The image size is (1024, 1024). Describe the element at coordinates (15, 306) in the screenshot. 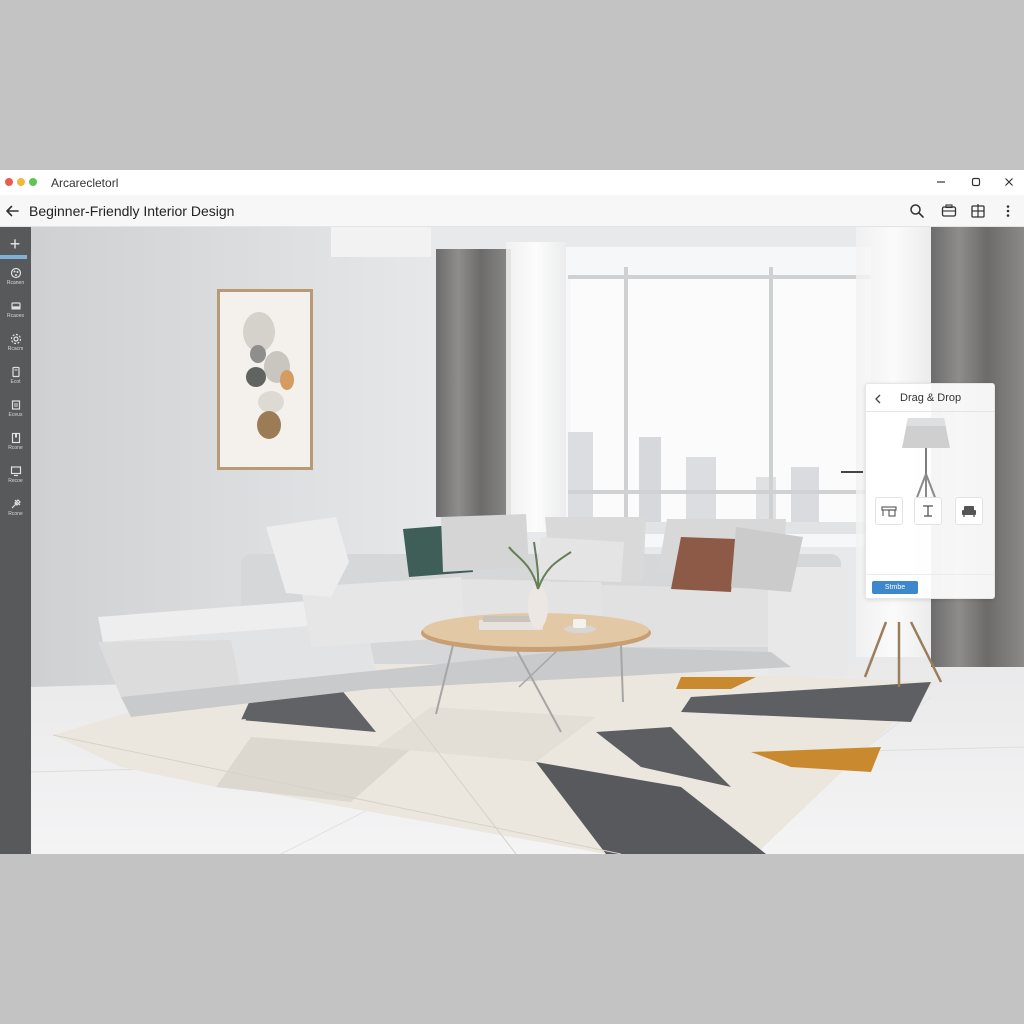

I see `sofa-icon` at that location.